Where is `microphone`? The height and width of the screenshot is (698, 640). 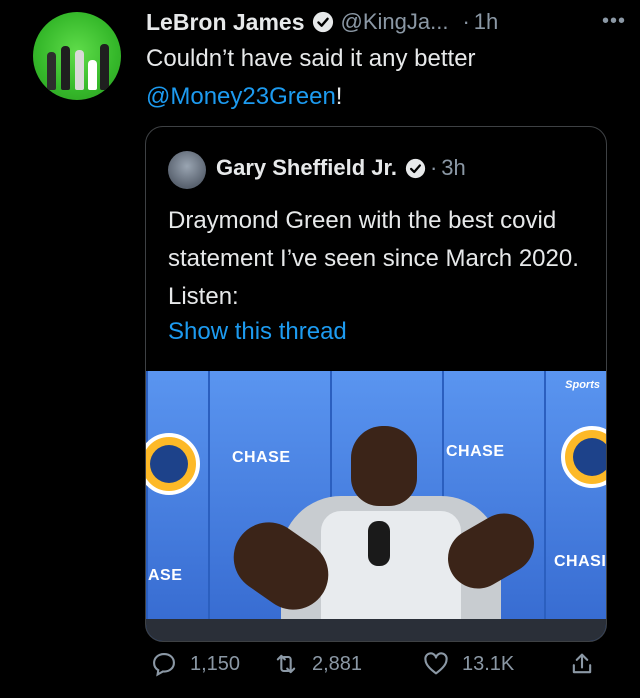
microphone is located at coordinates (379, 543).